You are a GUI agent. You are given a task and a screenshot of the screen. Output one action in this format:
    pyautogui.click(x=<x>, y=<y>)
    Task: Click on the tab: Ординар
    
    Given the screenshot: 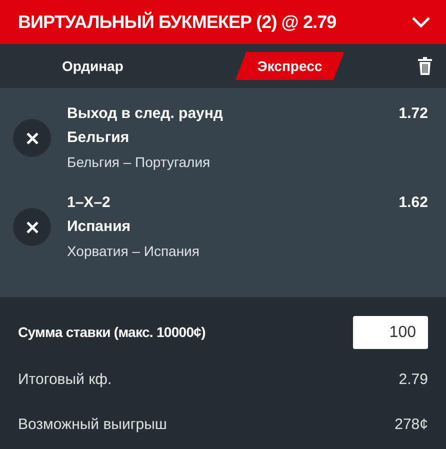 What is the action you would take?
    pyautogui.click(x=93, y=66)
    